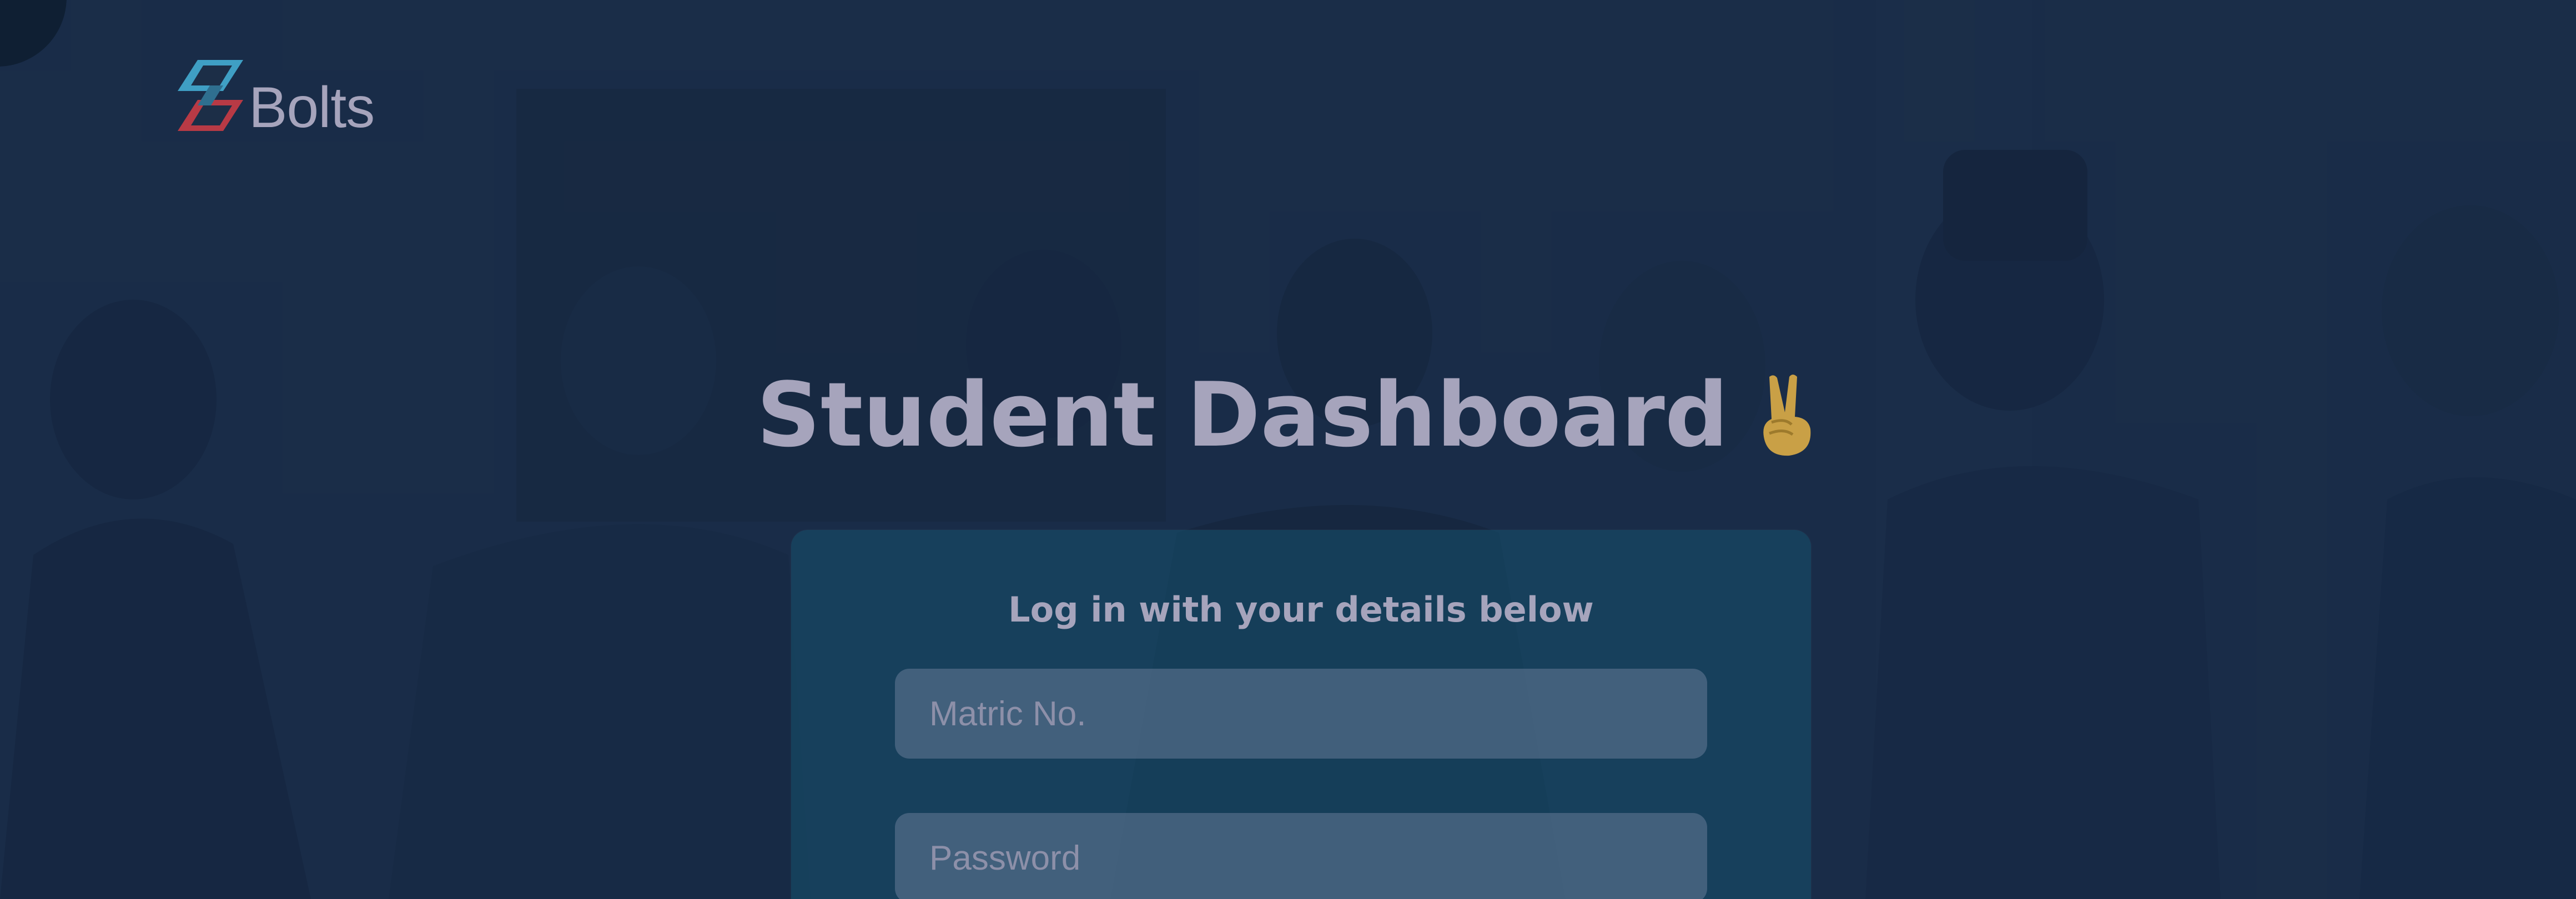 The width and height of the screenshot is (2576, 899). What do you see at coordinates (1242, 415) in the screenshot?
I see `page-title-text: Student Dashboard` at bounding box center [1242, 415].